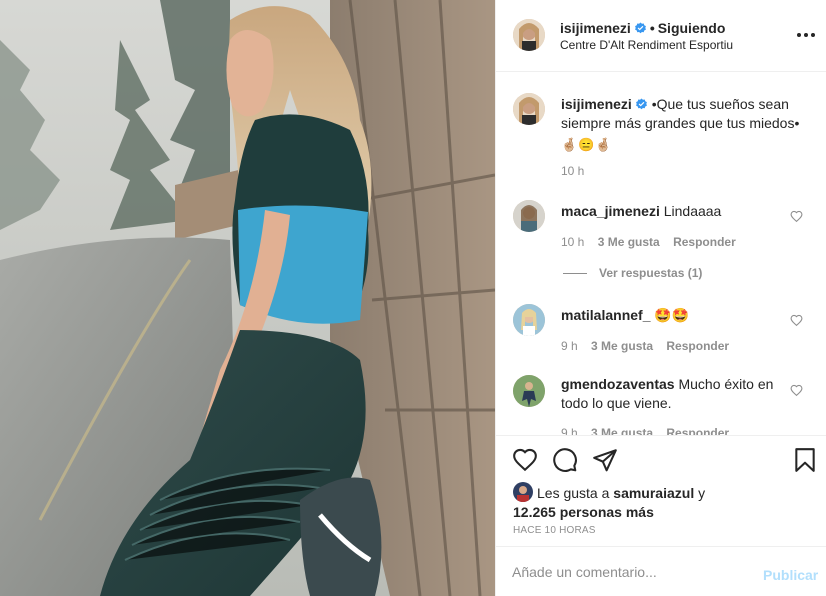 Image resolution: width=826 pixels, height=596 pixels. What do you see at coordinates (805, 460) in the screenshot?
I see `bookmark-icon` at bounding box center [805, 460].